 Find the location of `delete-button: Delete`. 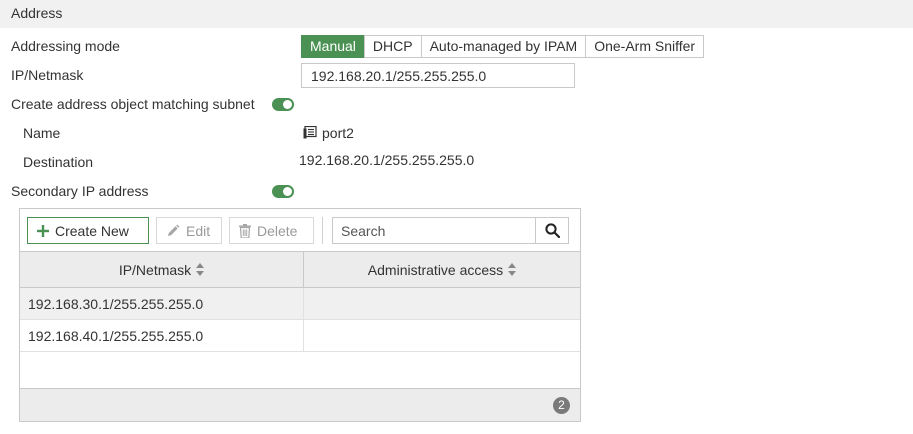

delete-button: Delete is located at coordinates (271, 230).